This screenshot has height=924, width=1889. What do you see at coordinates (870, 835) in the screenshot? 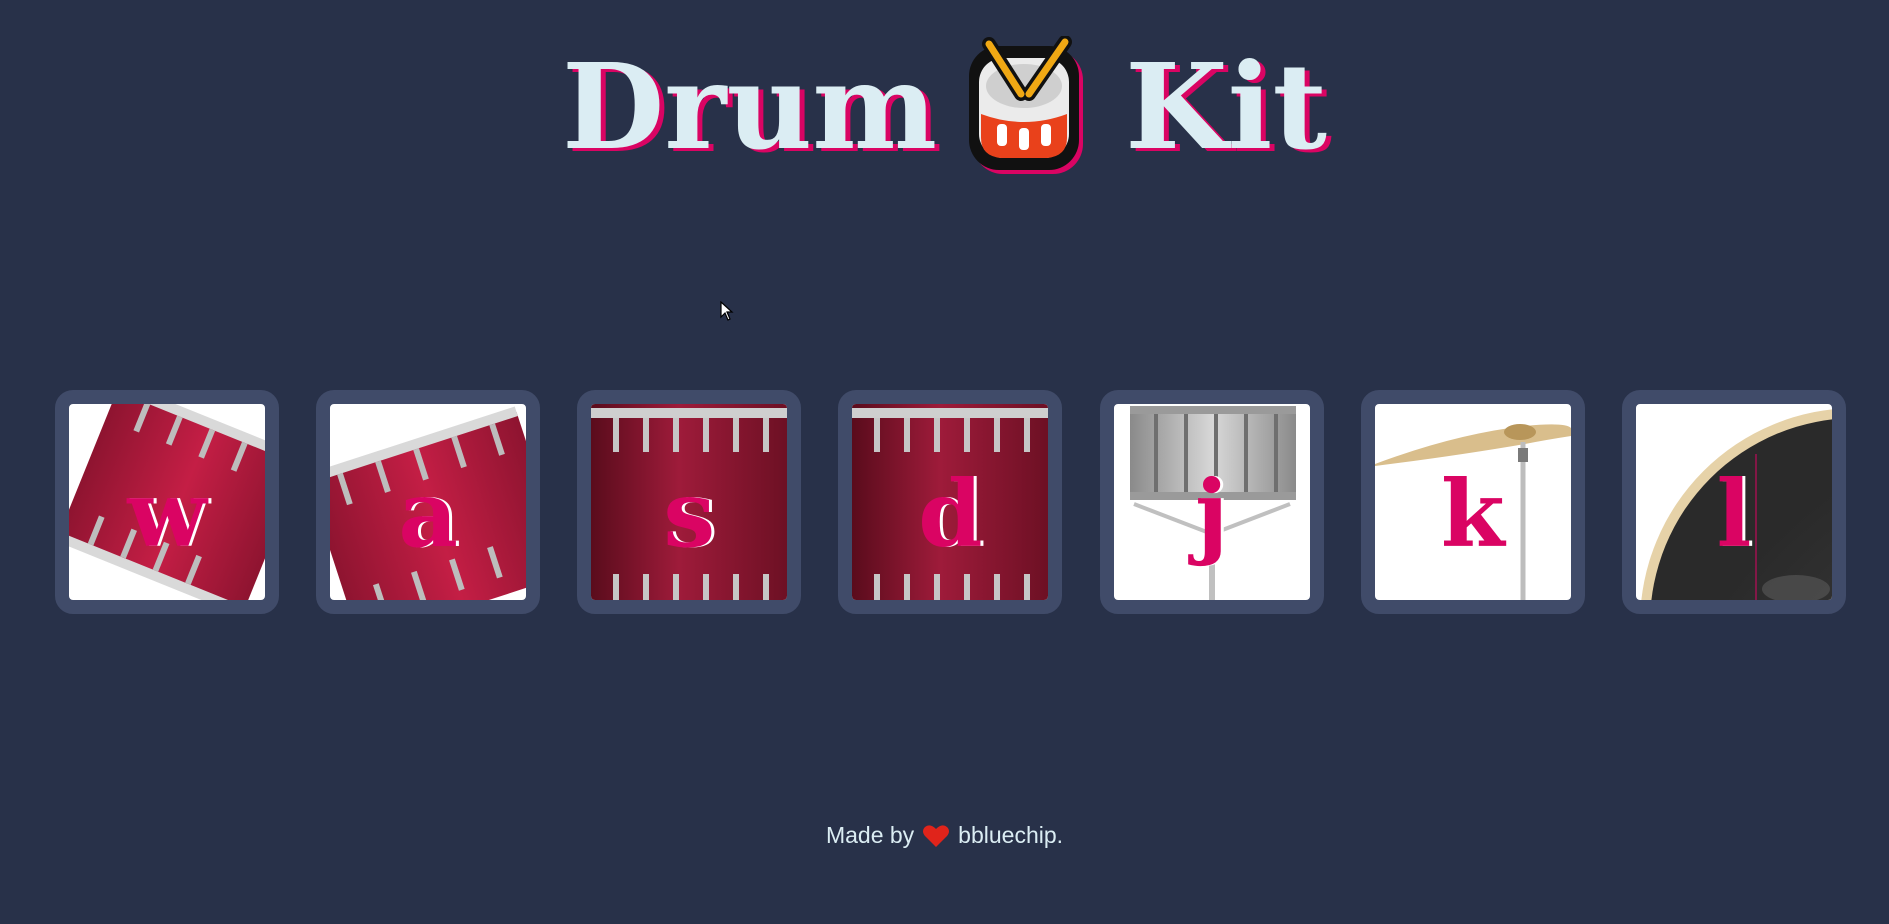
I see `footer-made-by: Made by` at bounding box center [870, 835].